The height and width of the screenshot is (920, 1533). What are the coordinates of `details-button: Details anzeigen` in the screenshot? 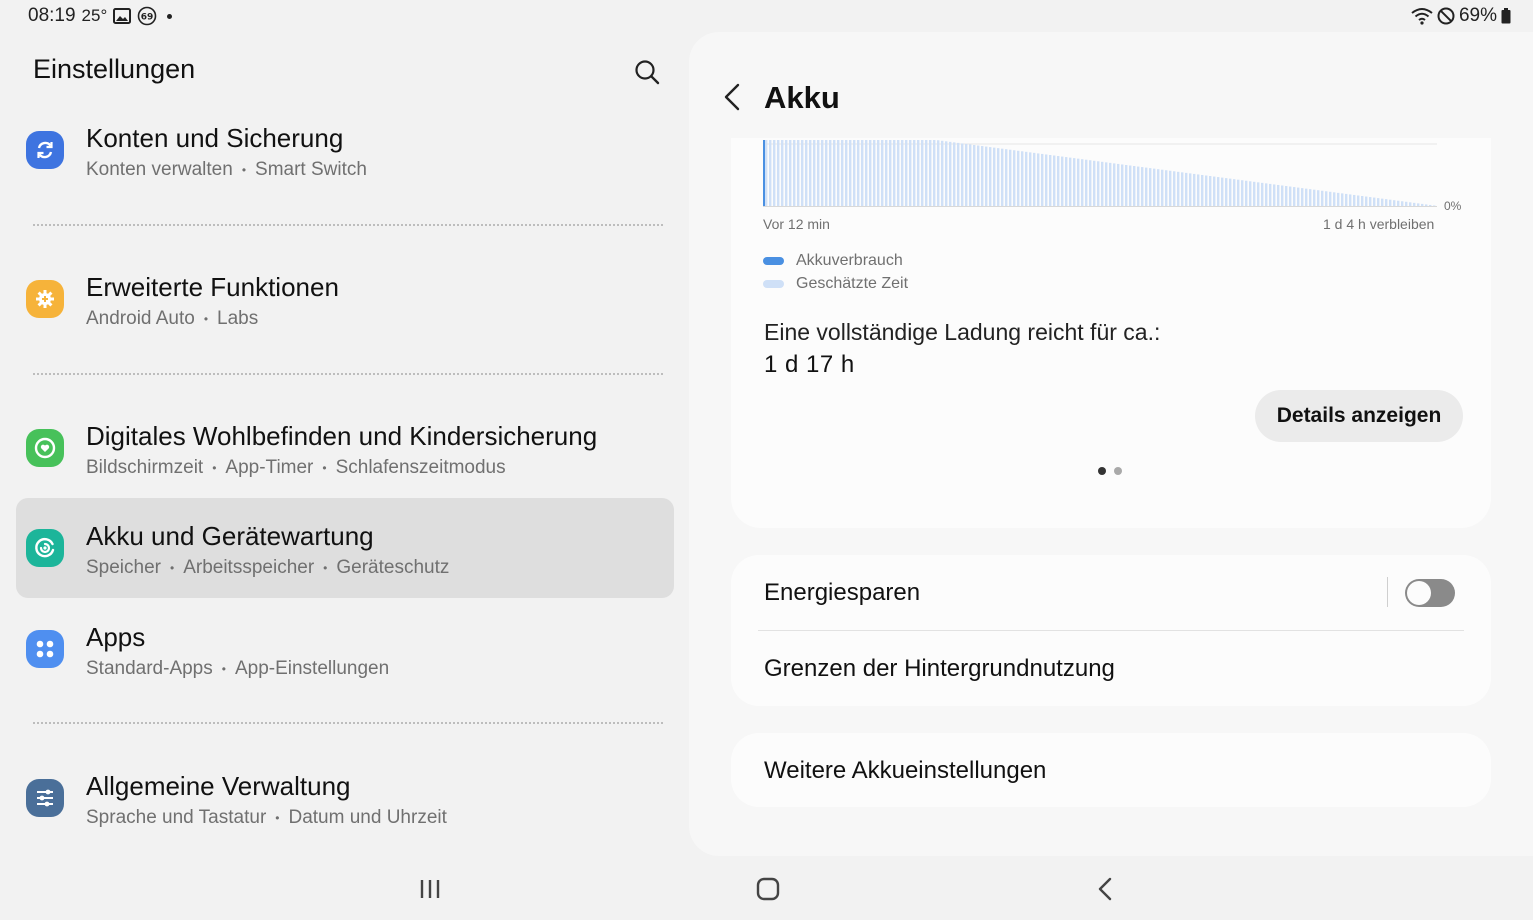 It's located at (1359, 416).